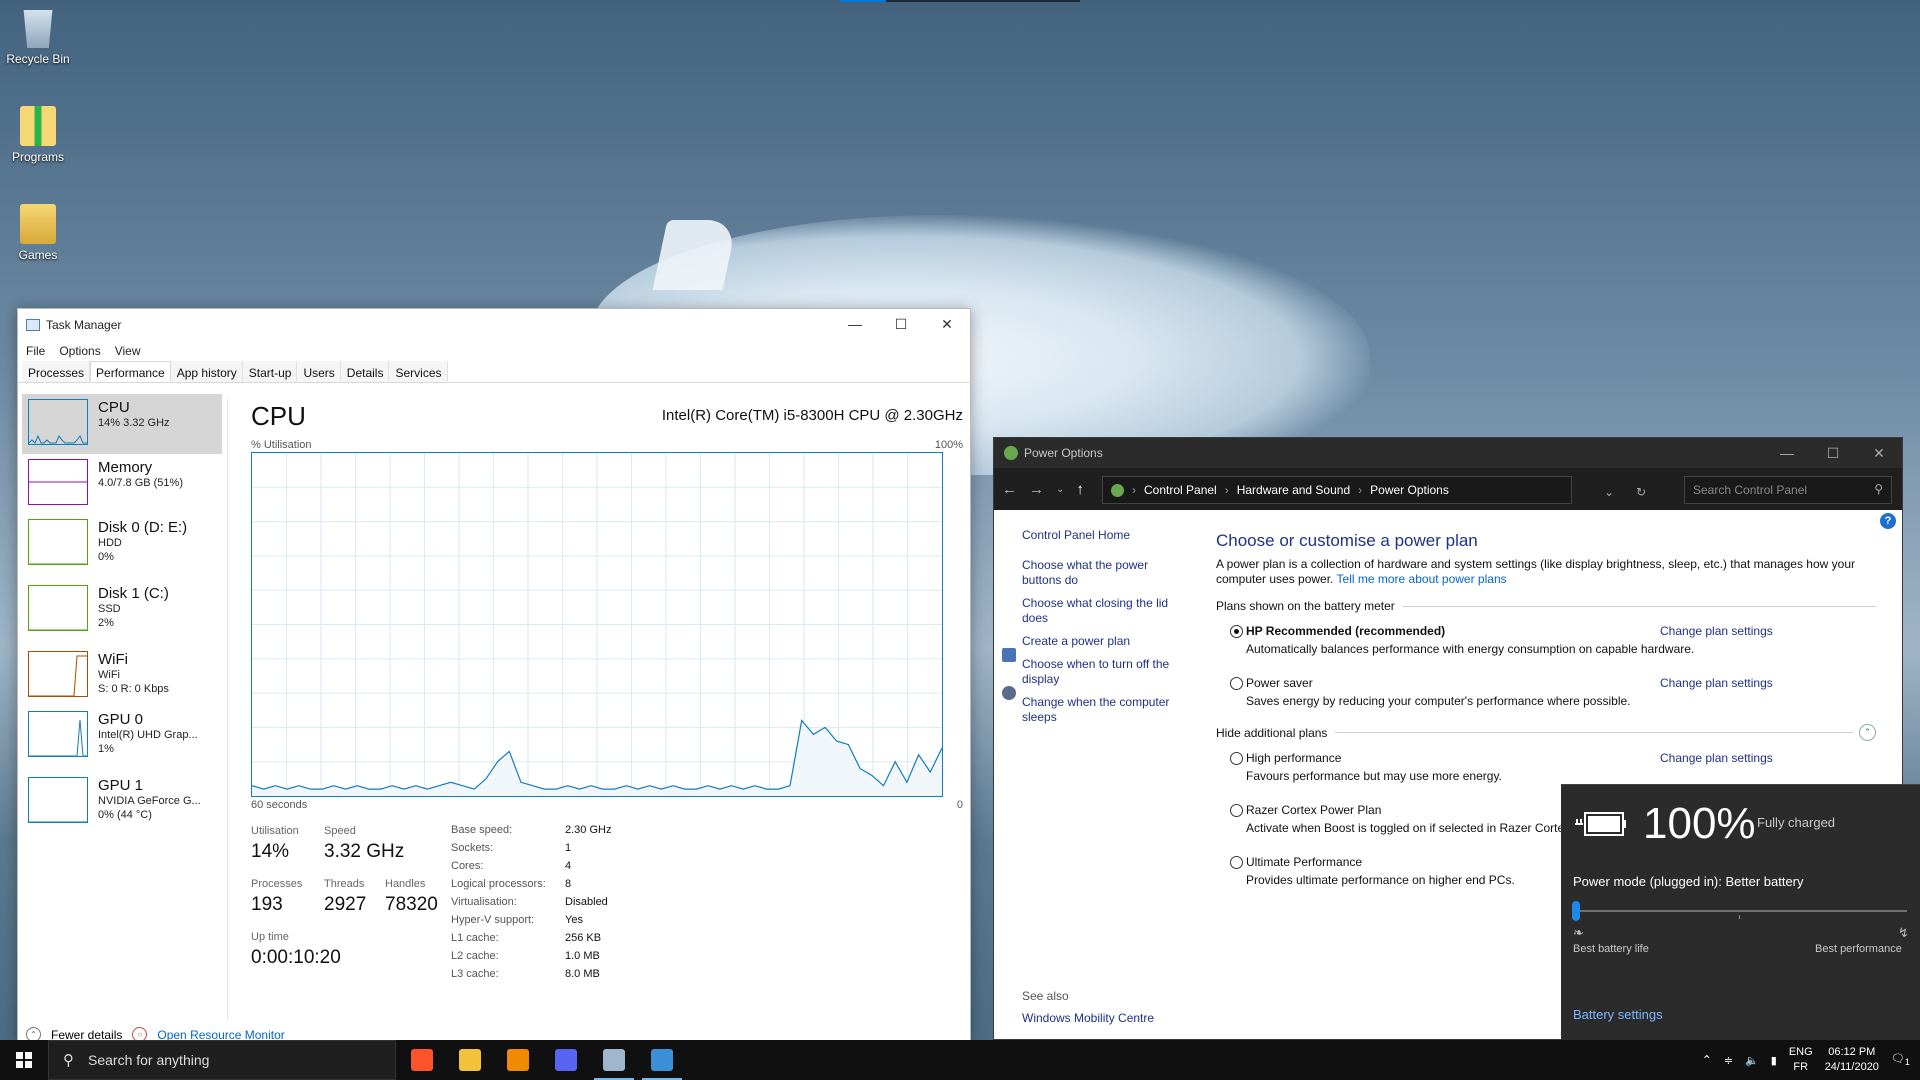 The image size is (1920, 1080). What do you see at coordinates (1900, 1059) in the screenshot?
I see `notification-icon: 🗨1` at bounding box center [1900, 1059].